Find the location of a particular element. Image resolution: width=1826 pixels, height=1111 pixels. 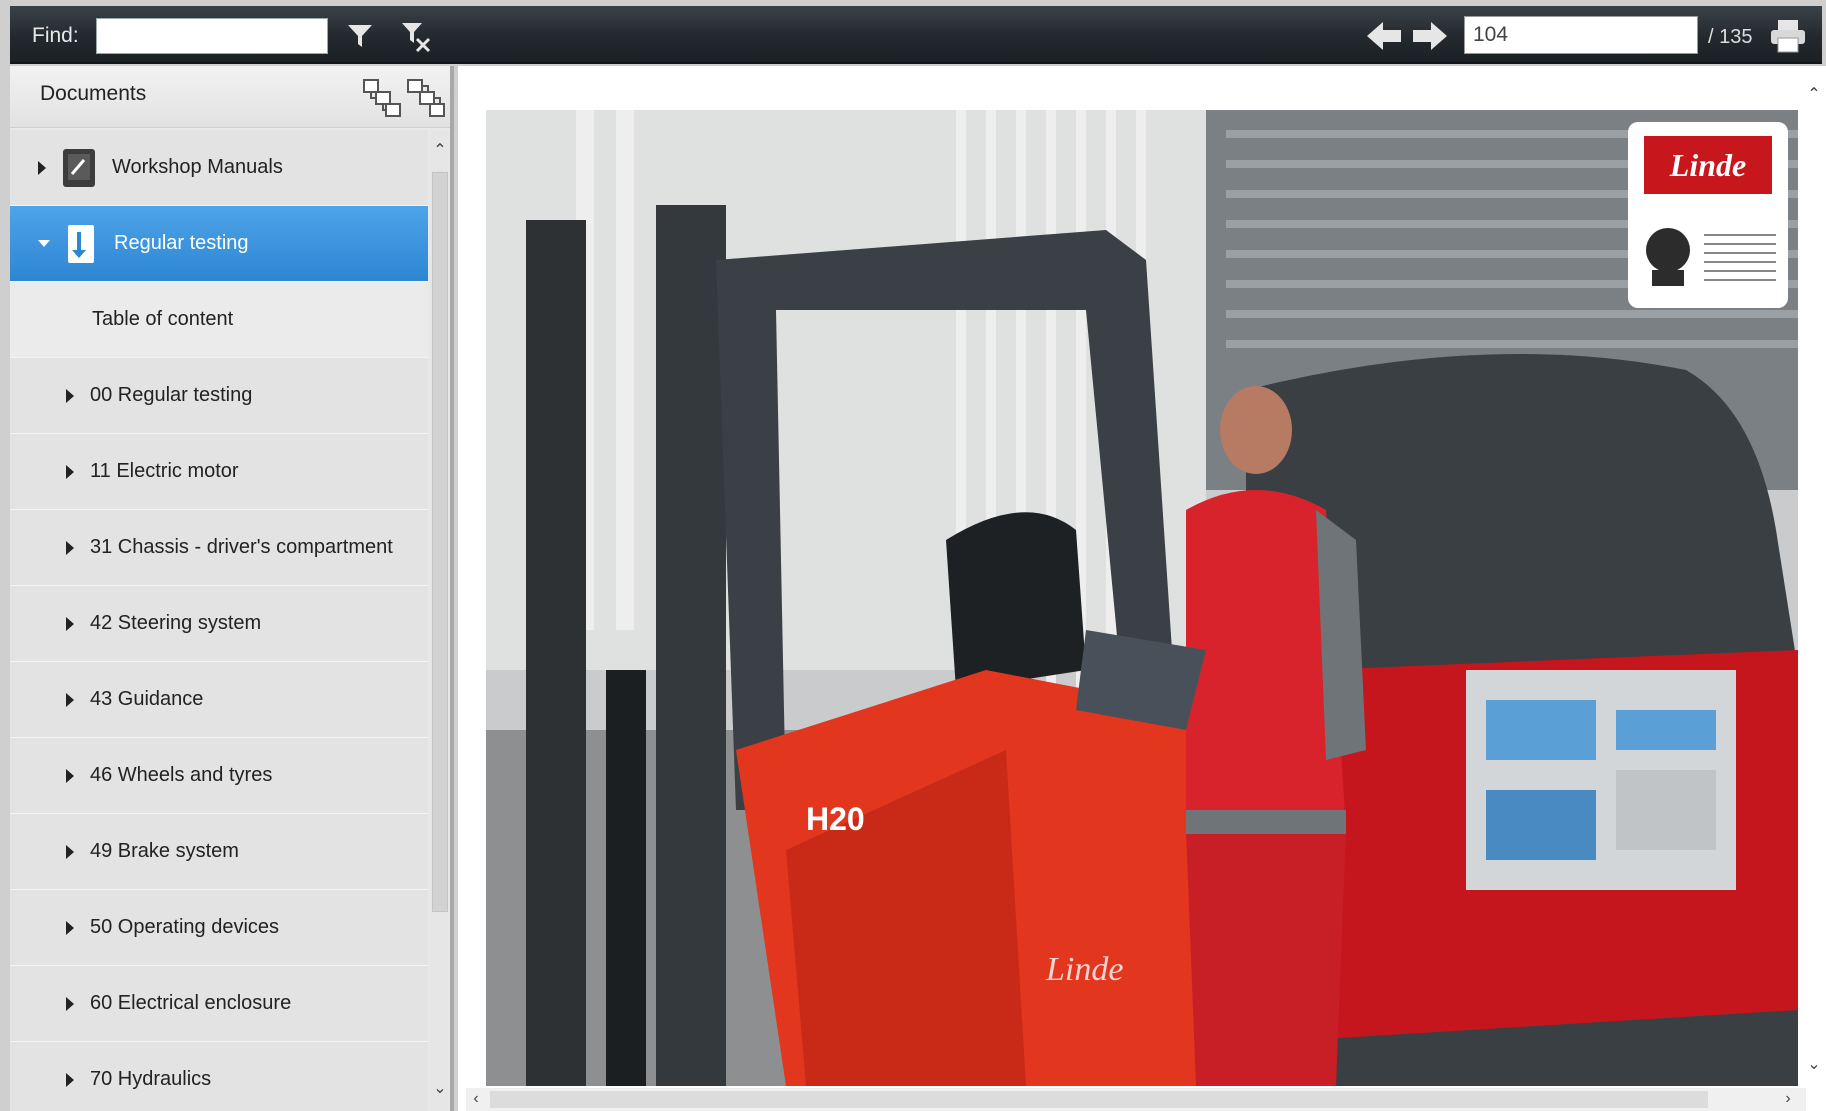

tree-item-label: 70 Hydraulics is located at coordinates (151, 1079).